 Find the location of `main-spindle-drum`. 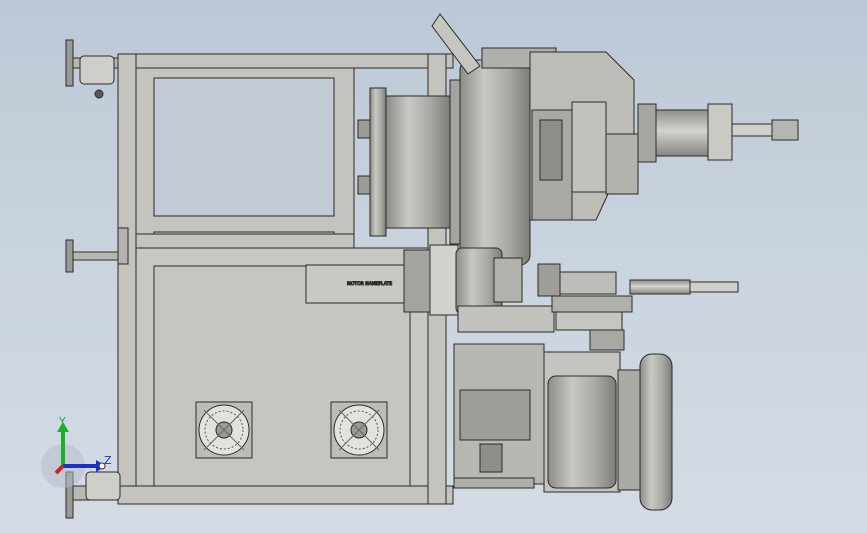

main-spindle-drum is located at coordinates (457, 156).